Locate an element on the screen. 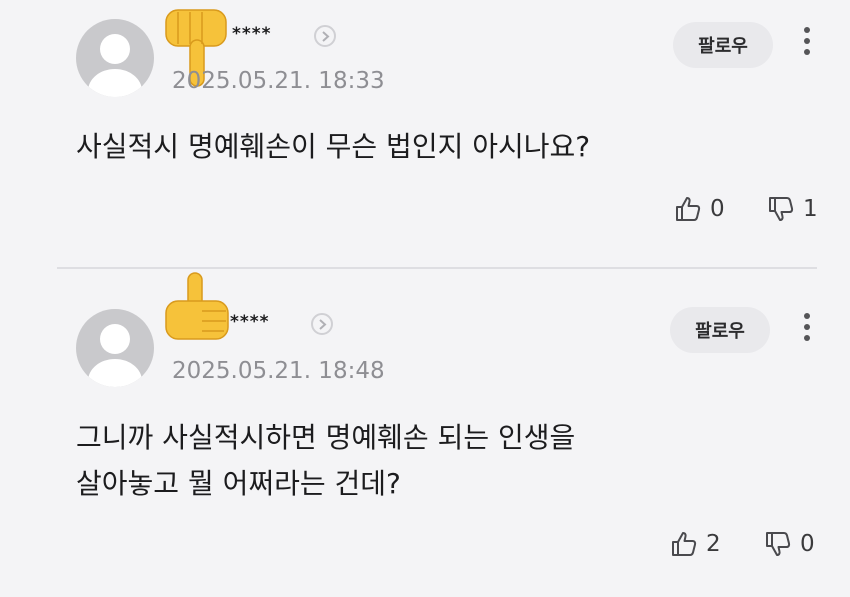  dislike-button: 0 is located at coordinates (789, 544).